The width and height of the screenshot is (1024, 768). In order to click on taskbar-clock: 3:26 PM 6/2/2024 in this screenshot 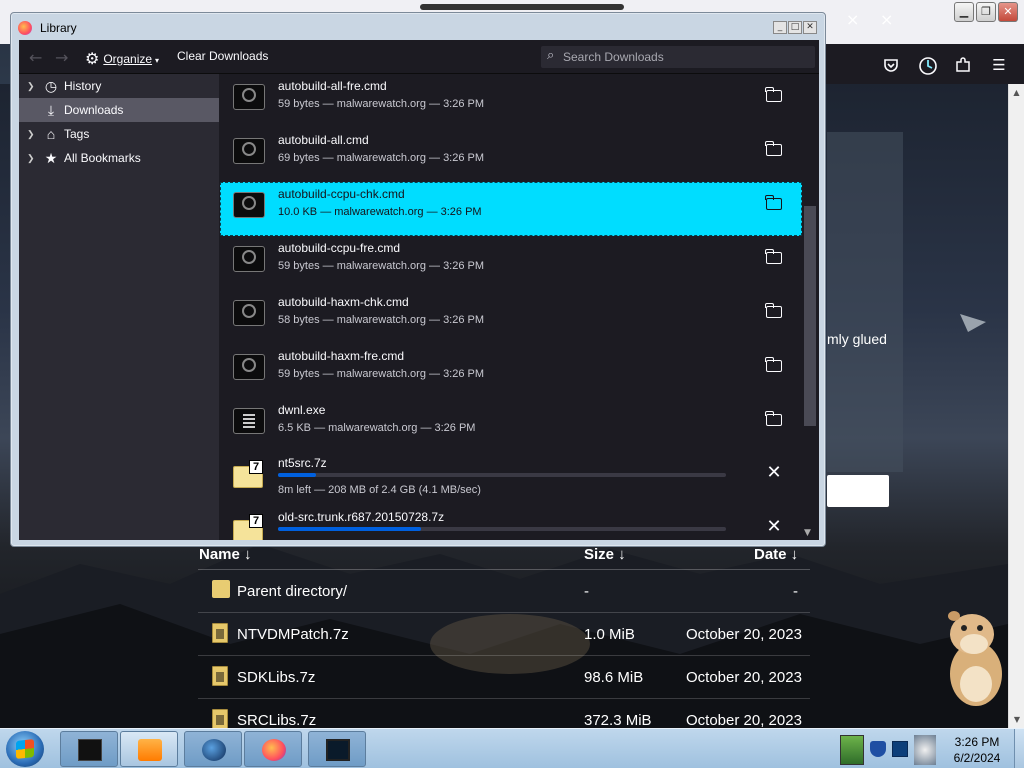, I will do `click(977, 750)`.